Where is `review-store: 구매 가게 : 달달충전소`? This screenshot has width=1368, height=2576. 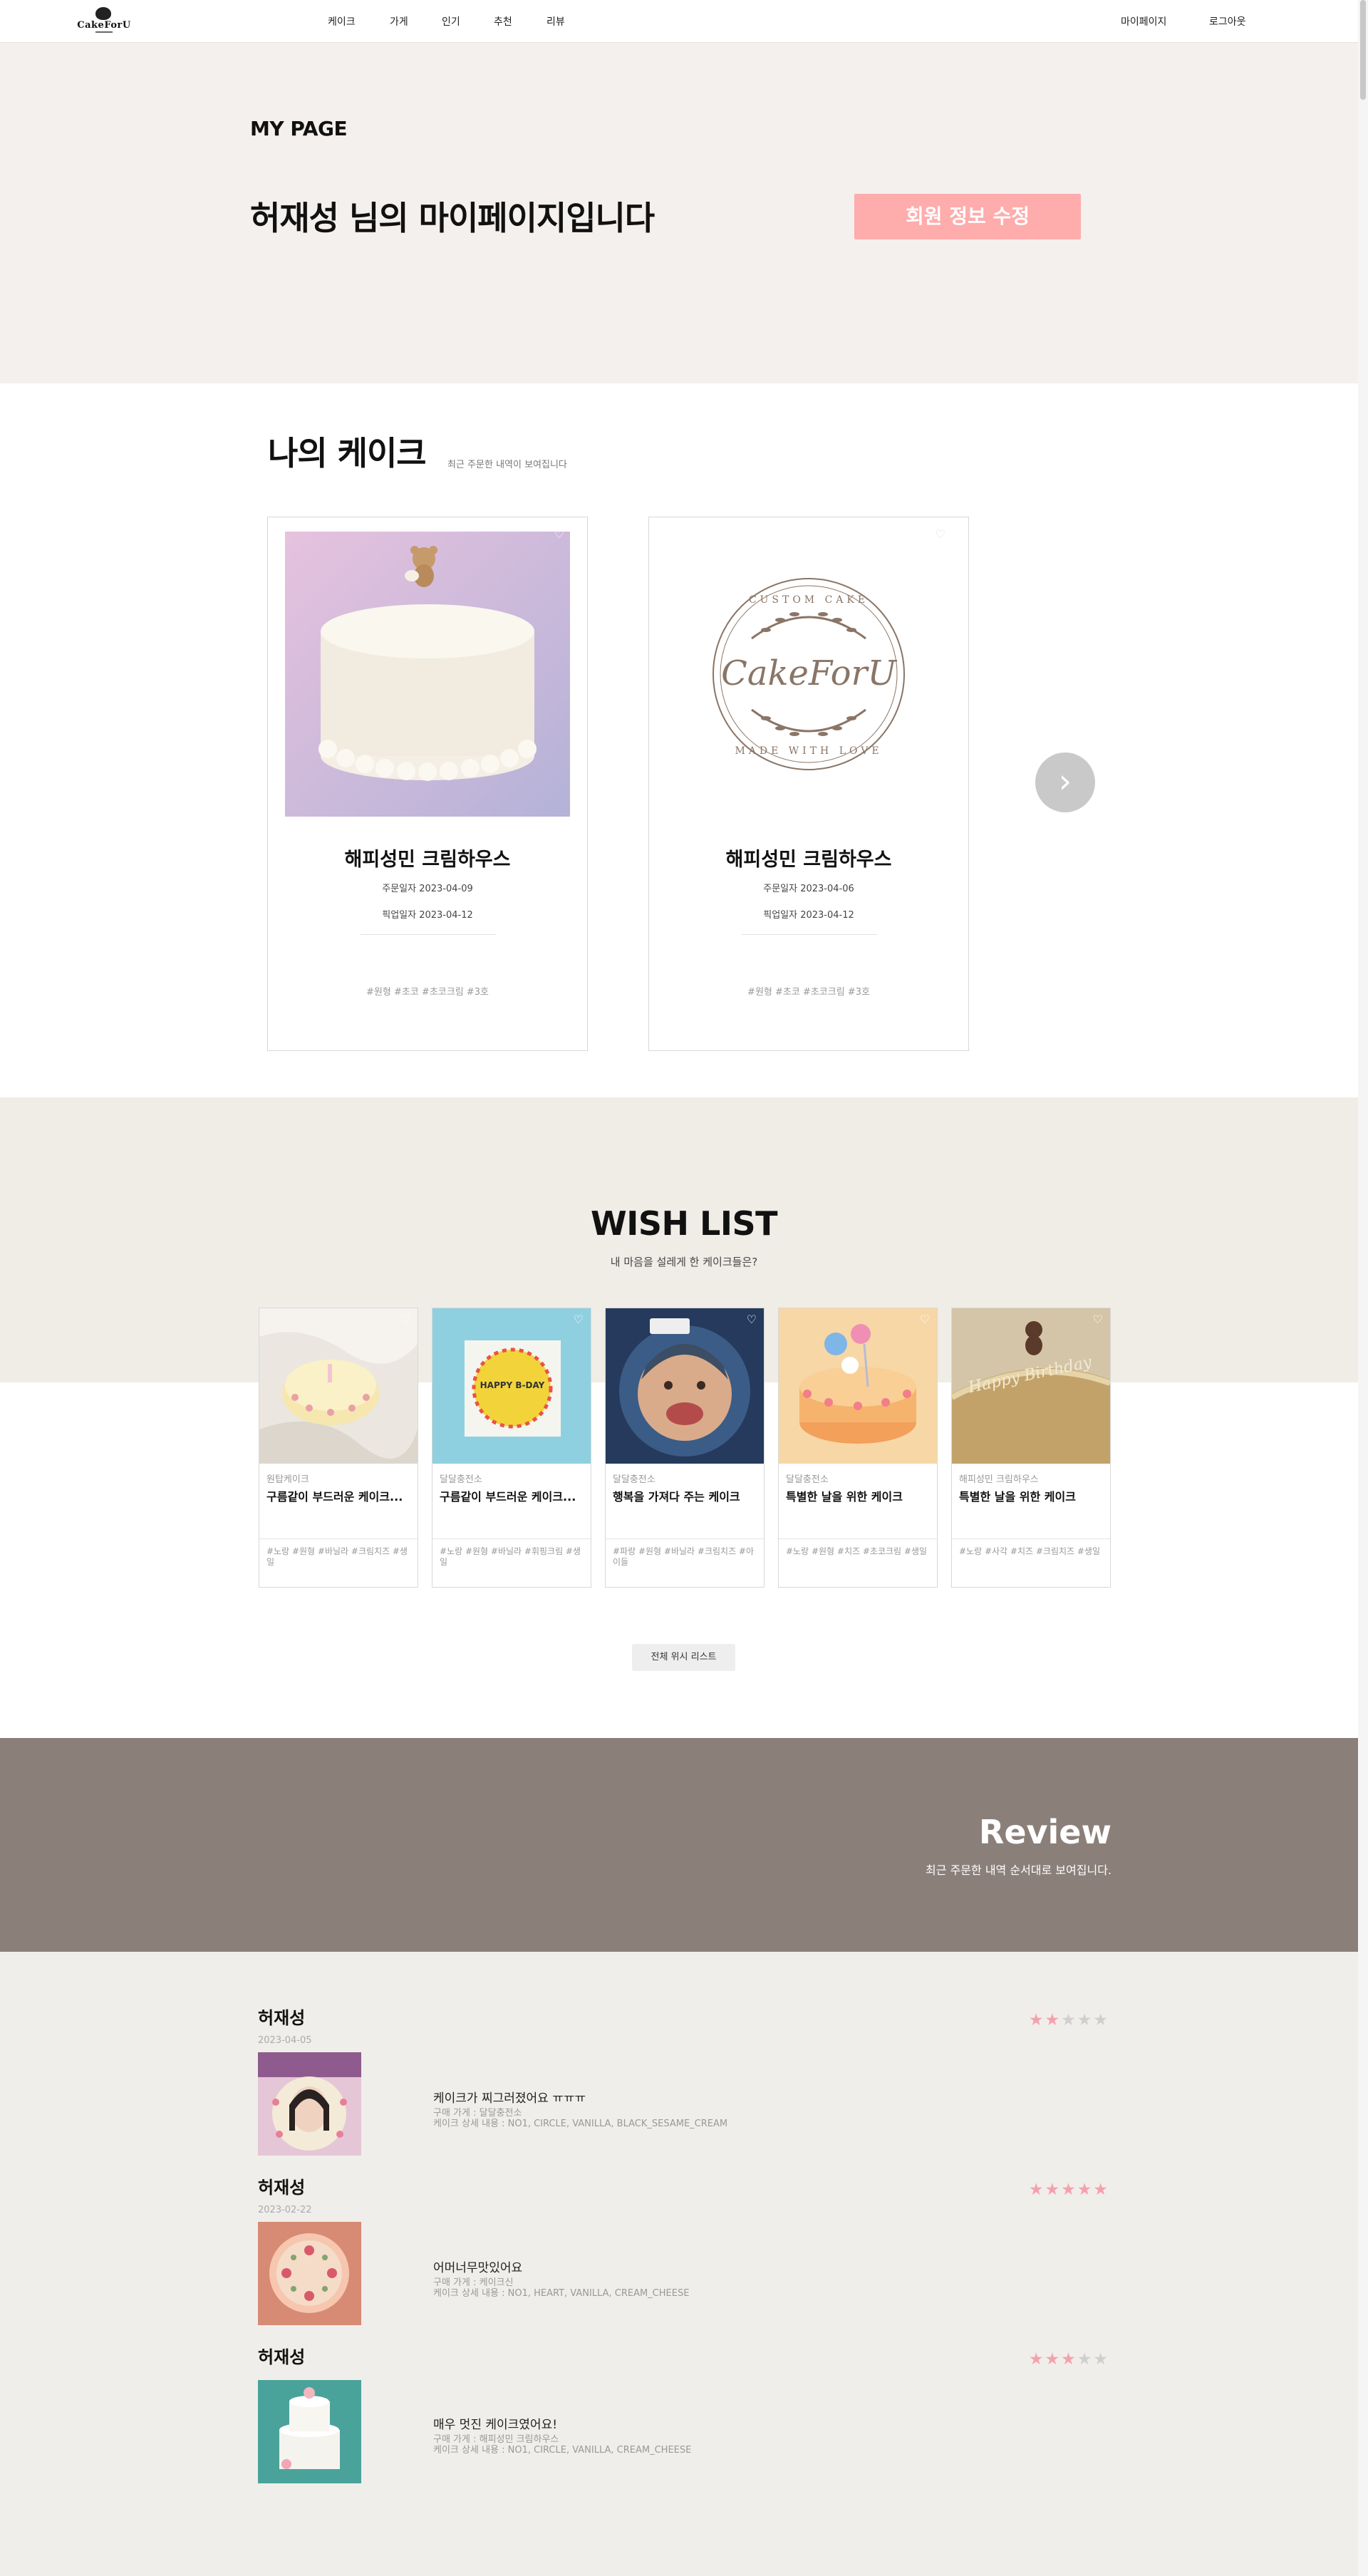 review-store: 구매 가게 : 달달충전소 is located at coordinates (477, 2113).